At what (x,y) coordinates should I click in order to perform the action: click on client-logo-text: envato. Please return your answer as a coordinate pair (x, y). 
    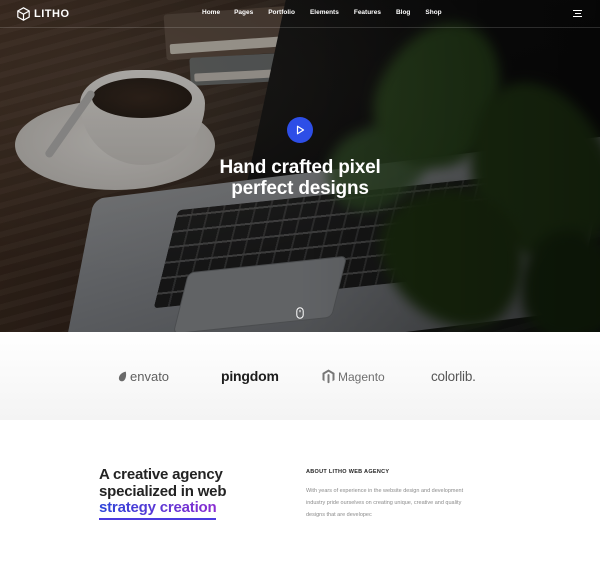
    Looking at the image, I should click on (150, 376).